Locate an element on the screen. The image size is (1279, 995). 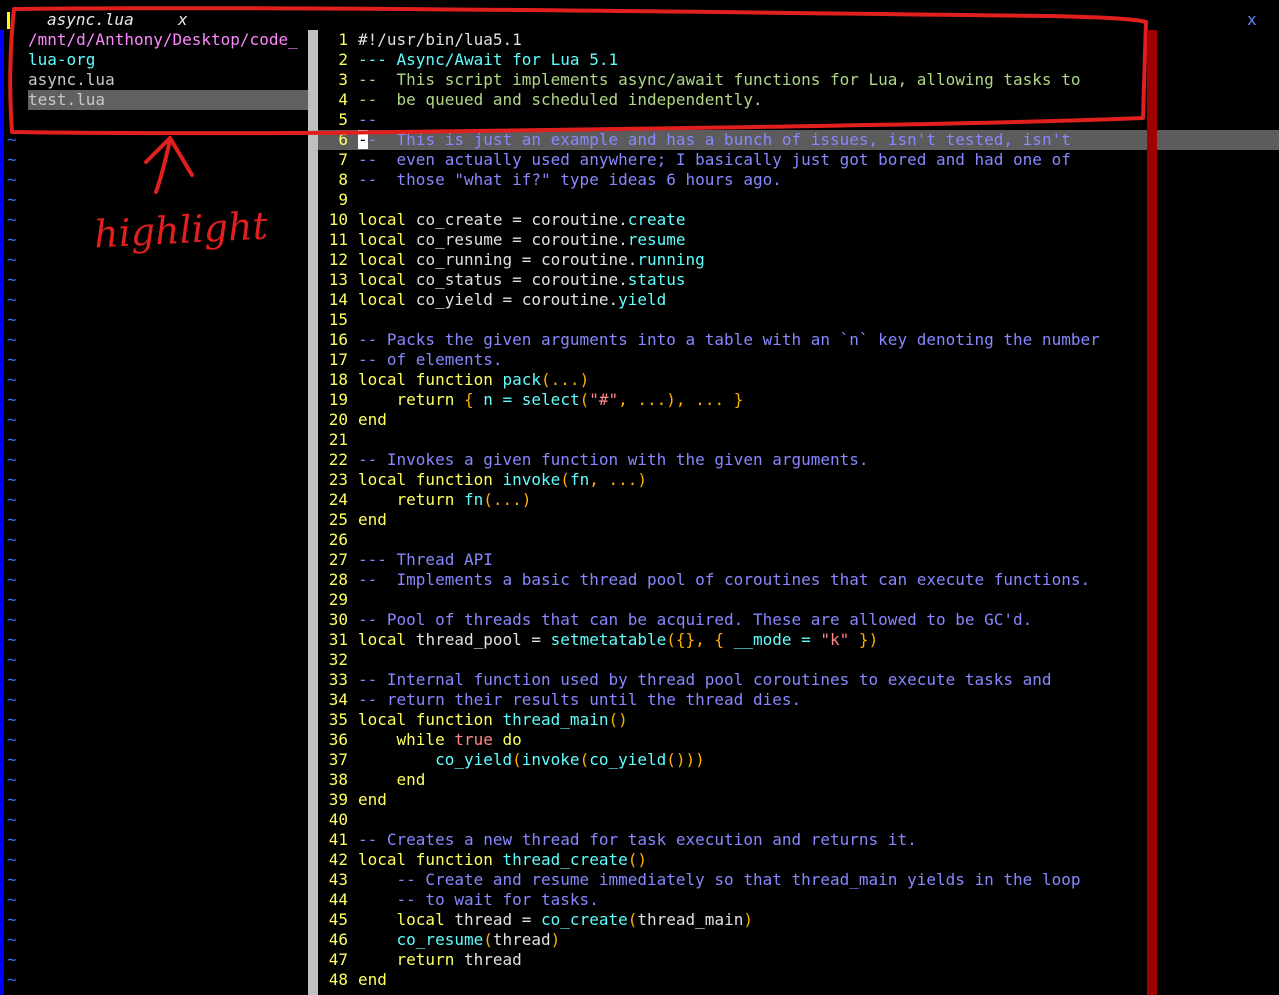
code-line: 24 return fn(...) is located at coordinates (798, 500).